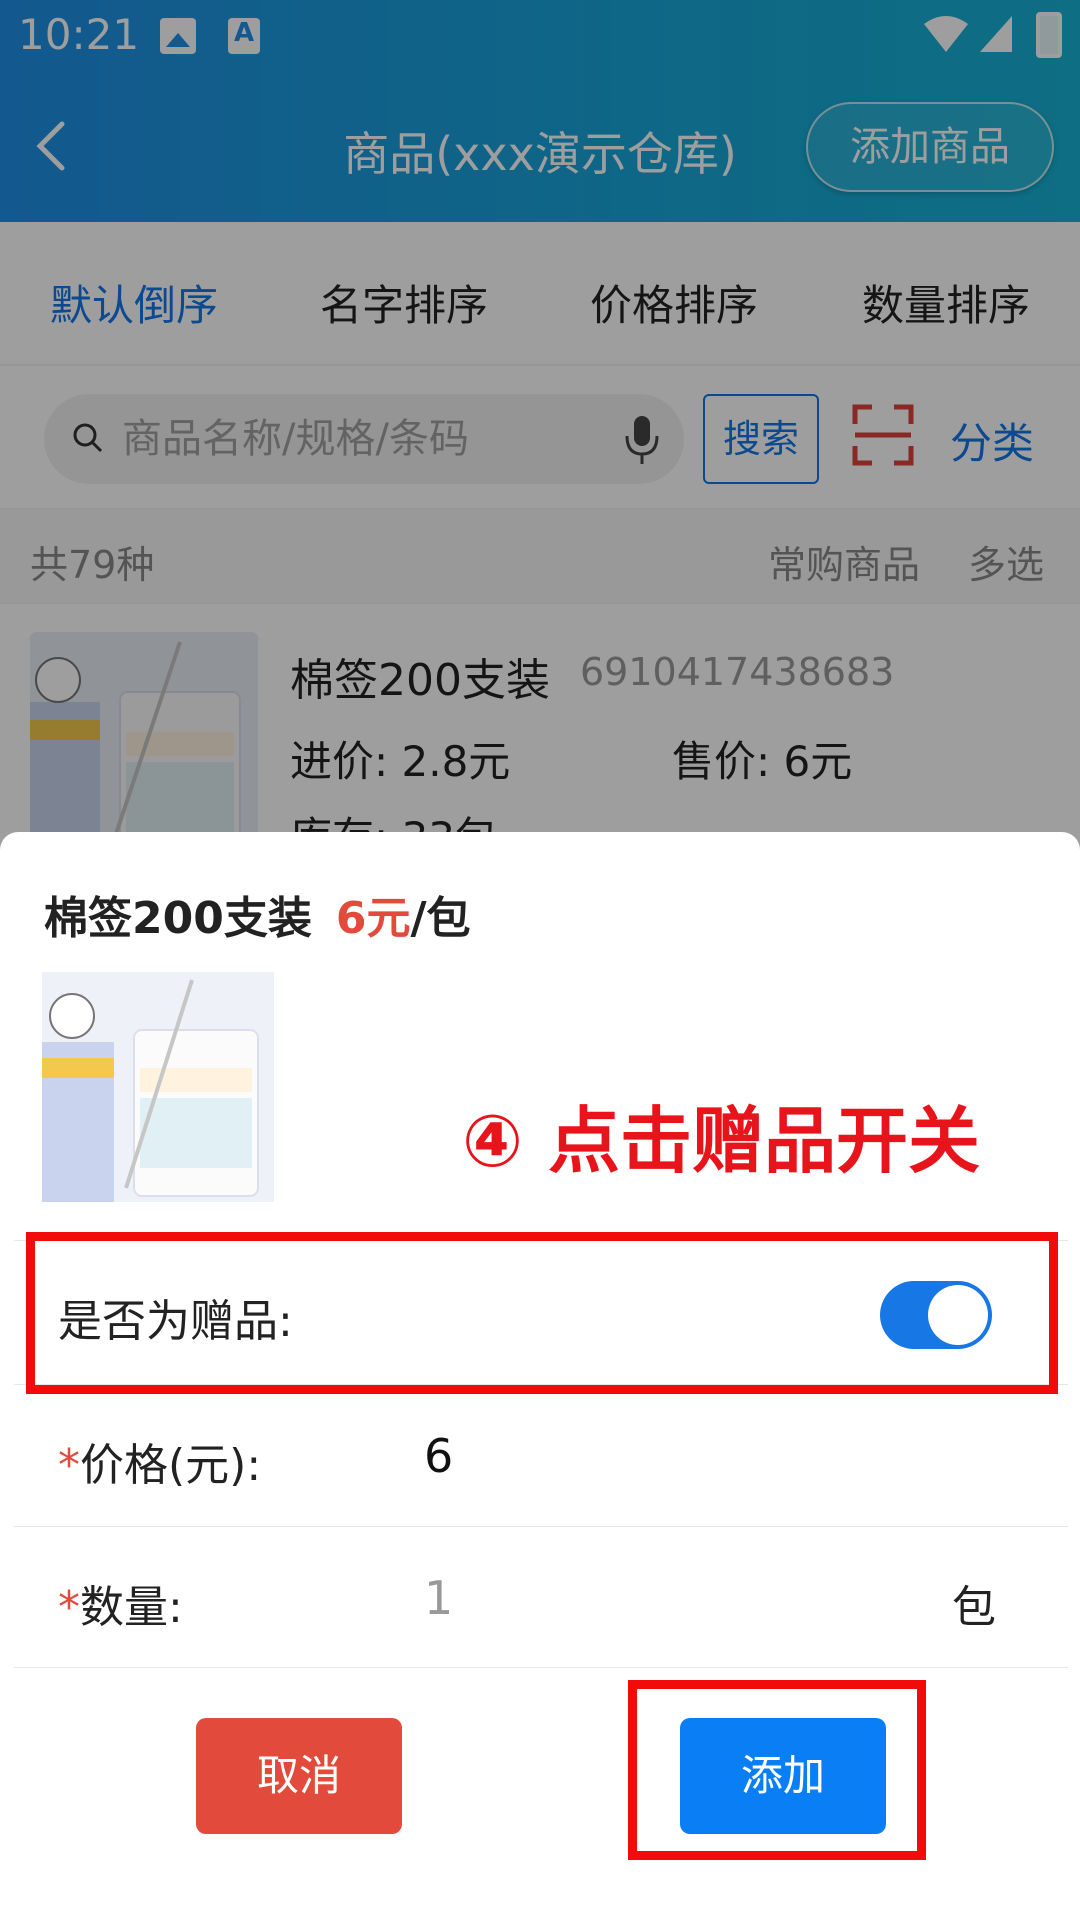 The height and width of the screenshot is (1920, 1080). I want to click on dialog-unit-suffix: /包, so click(440, 918).